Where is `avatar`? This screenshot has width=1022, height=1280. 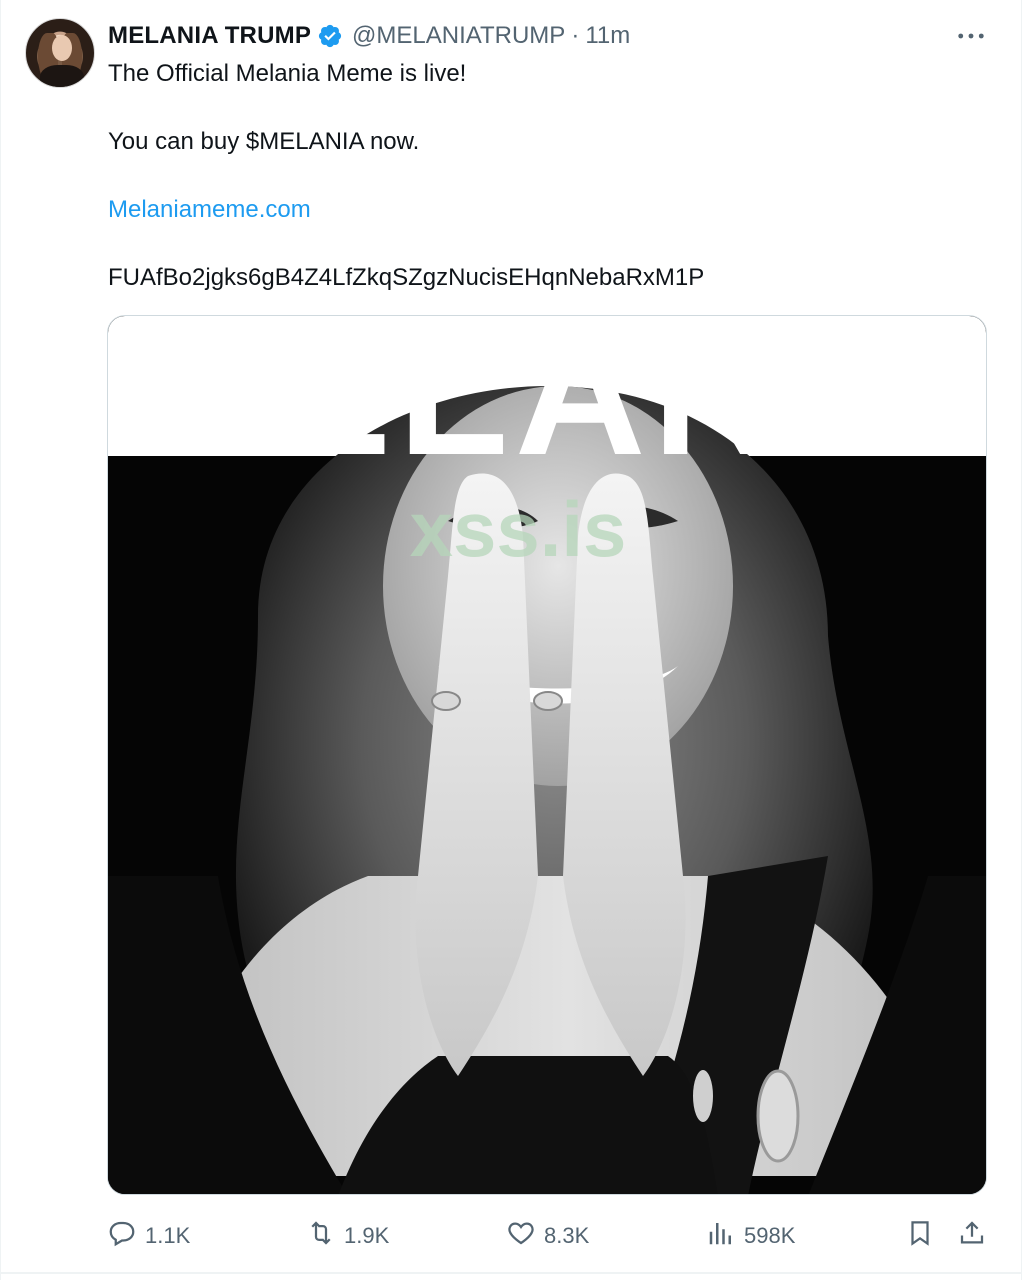
avatar is located at coordinates (60, 53).